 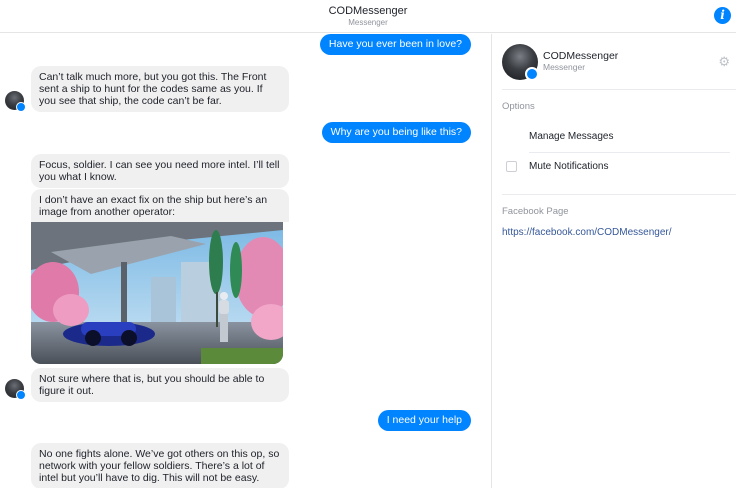 What do you see at coordinates (568, 166) in the screenshot?
I see `mute-notifications-option: Mute Notifications` at bounding box center [568, 166].